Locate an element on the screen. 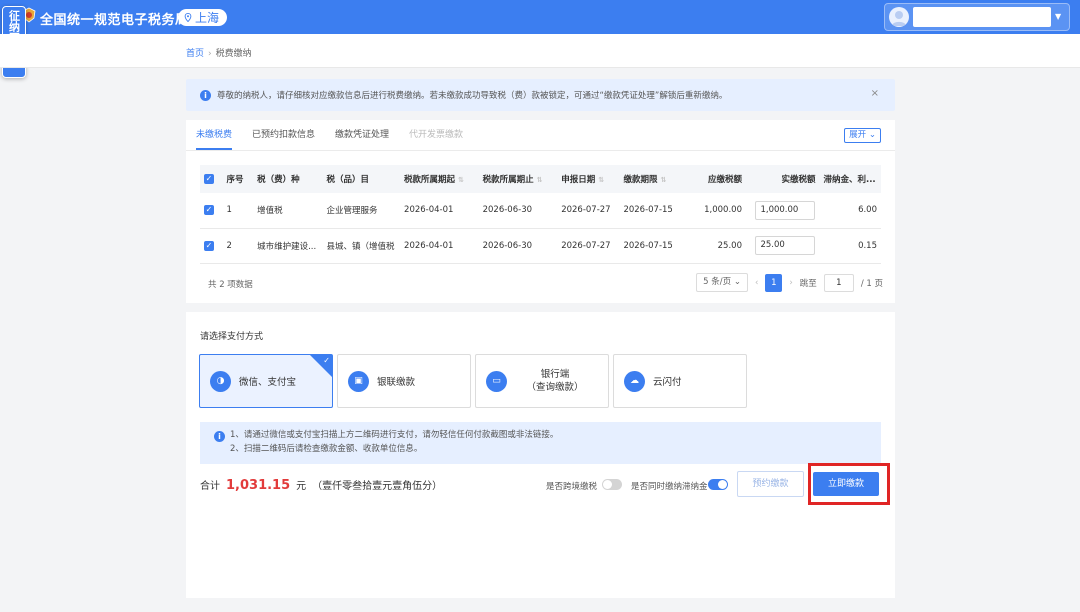 This screenshot has height=612, width=1080. reserve-payment-button: 预约缴款 is located at coordinates (770, 484).